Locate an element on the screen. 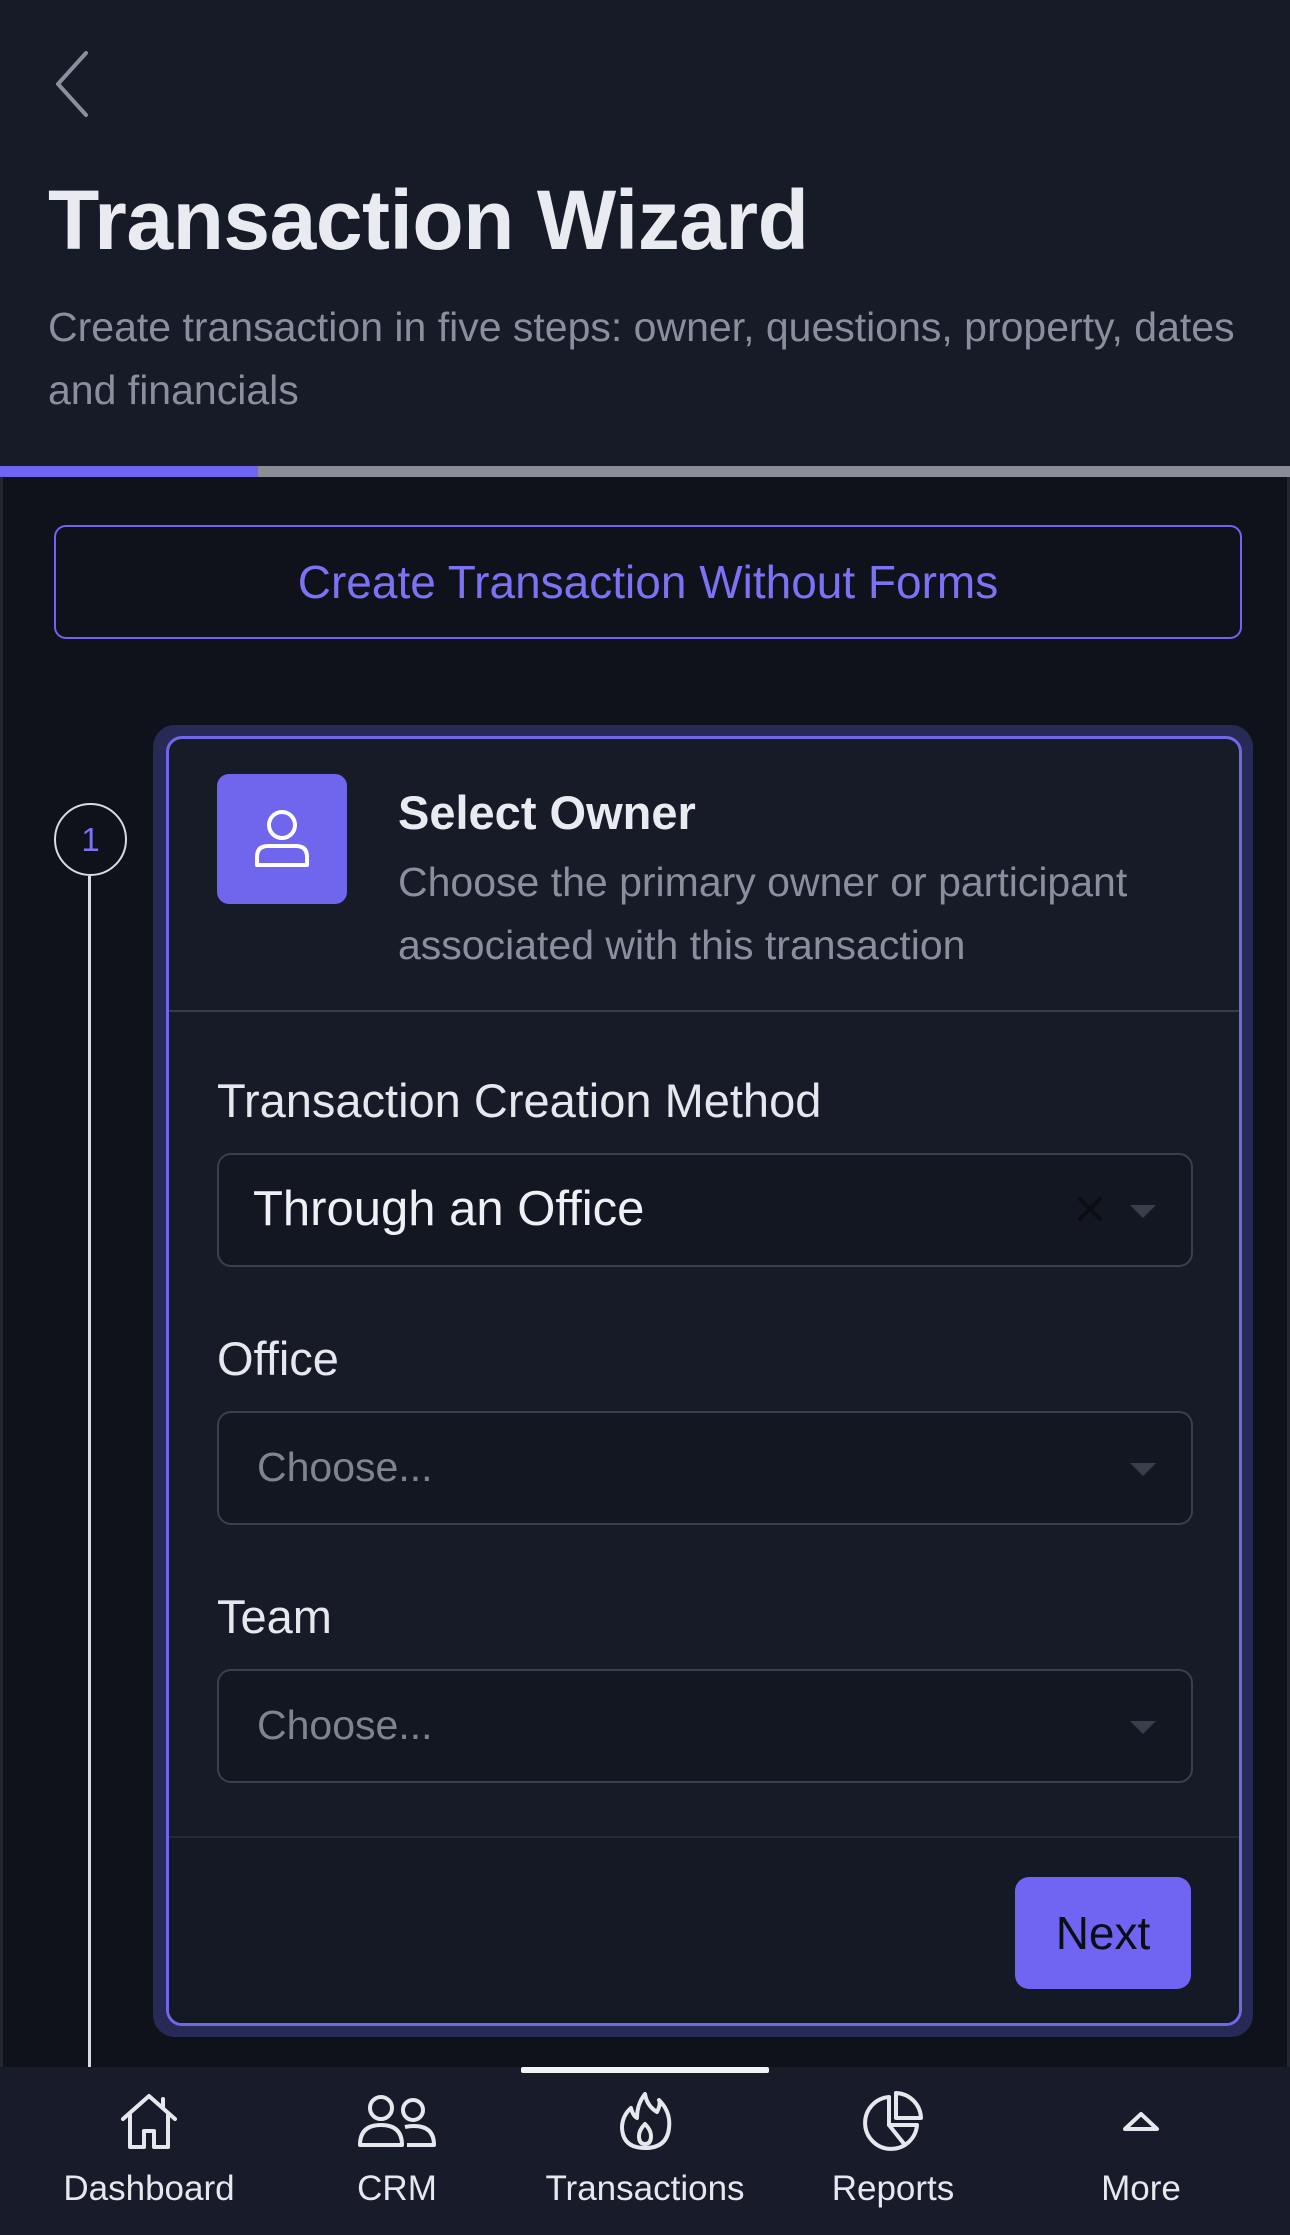  nav-transactions: Transactions is located at coordinates (645, 2151).